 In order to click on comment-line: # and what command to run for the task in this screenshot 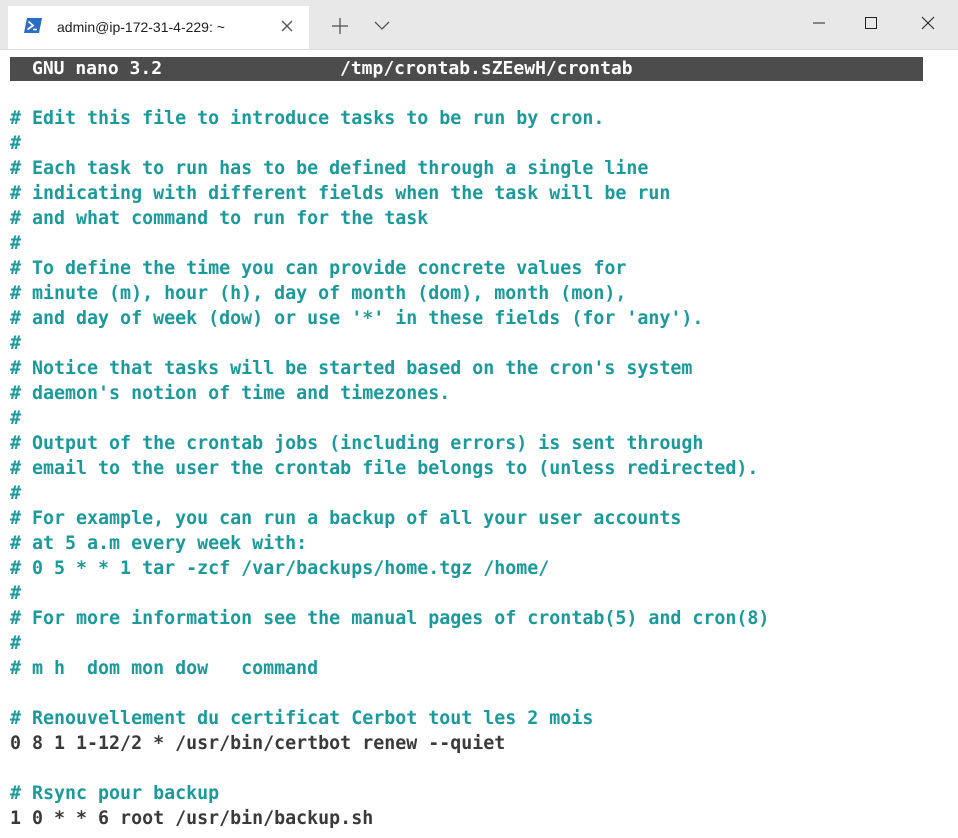, I will do `click(219, 218)`.